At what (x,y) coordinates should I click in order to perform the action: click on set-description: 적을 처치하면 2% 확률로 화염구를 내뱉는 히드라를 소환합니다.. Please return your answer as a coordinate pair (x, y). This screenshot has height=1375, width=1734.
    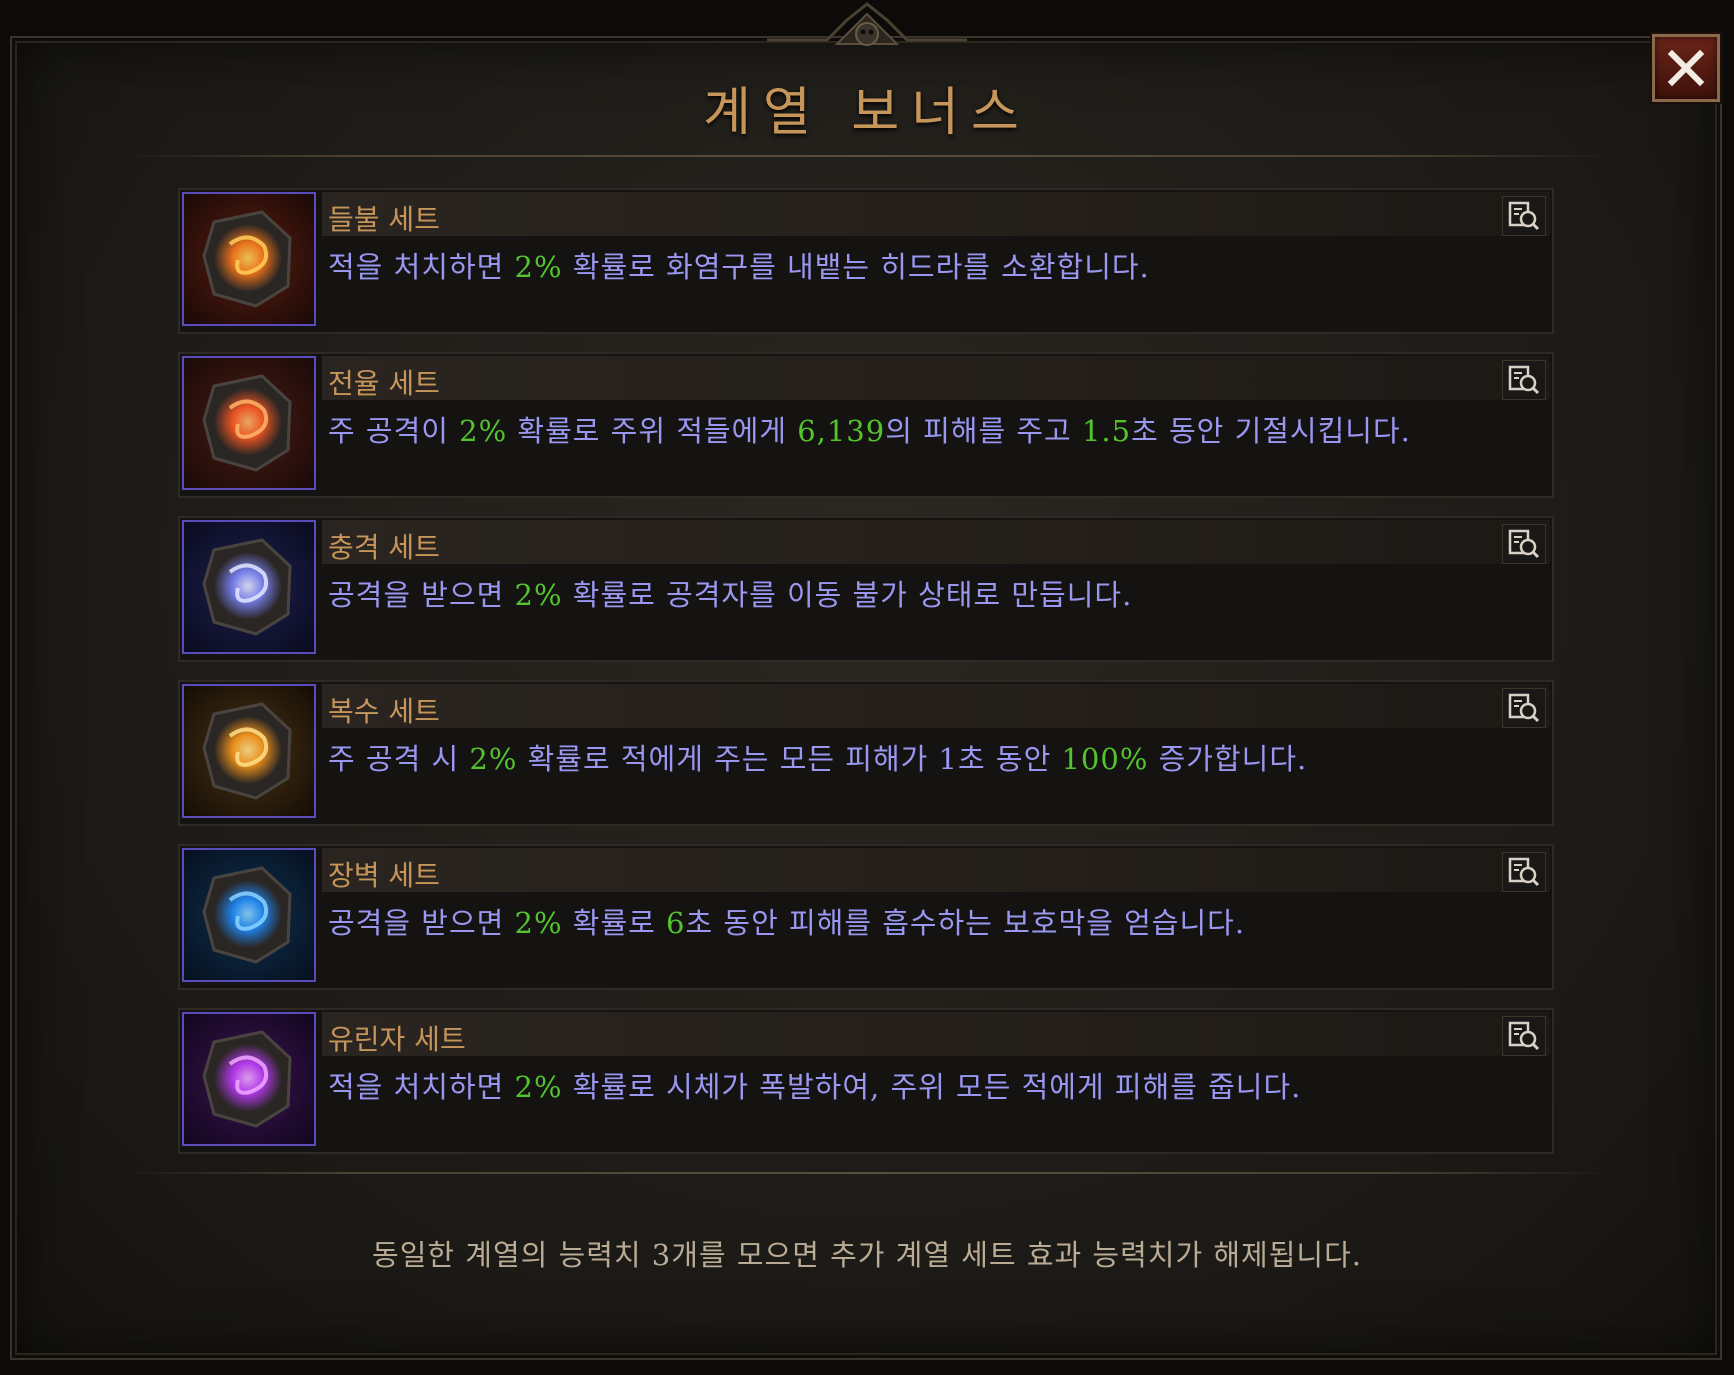
    Looking at the image, I should click on (900, 265).